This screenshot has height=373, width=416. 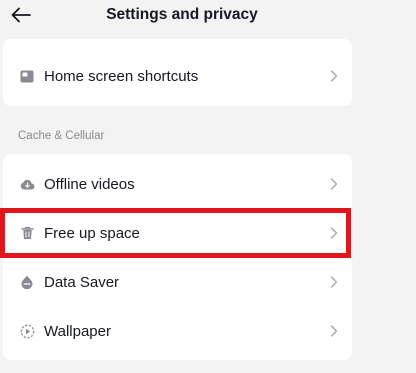 I want to click on cloud-download-icon, so click(x=27, y=184).